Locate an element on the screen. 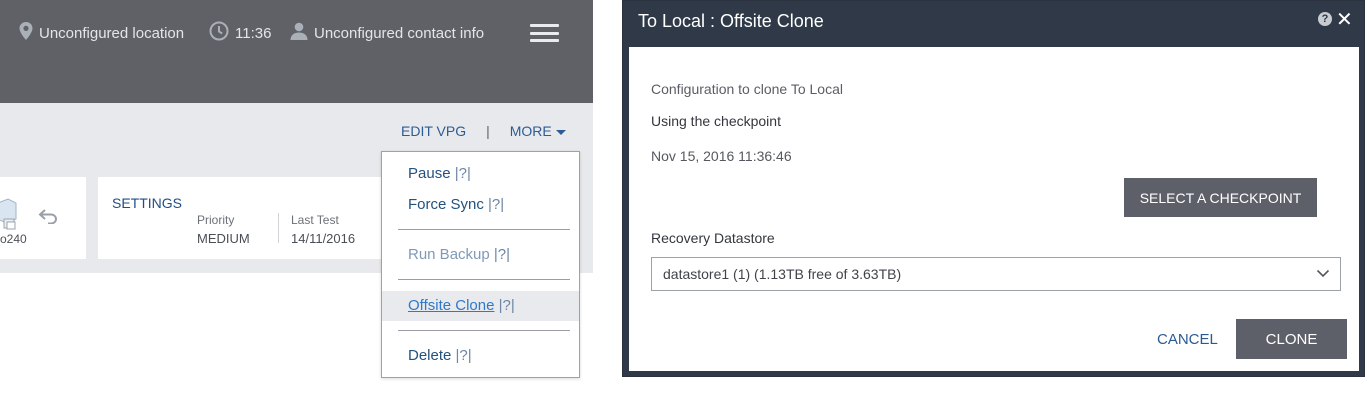  vpg-status-card: o240 is located at coordinates (43, 218).